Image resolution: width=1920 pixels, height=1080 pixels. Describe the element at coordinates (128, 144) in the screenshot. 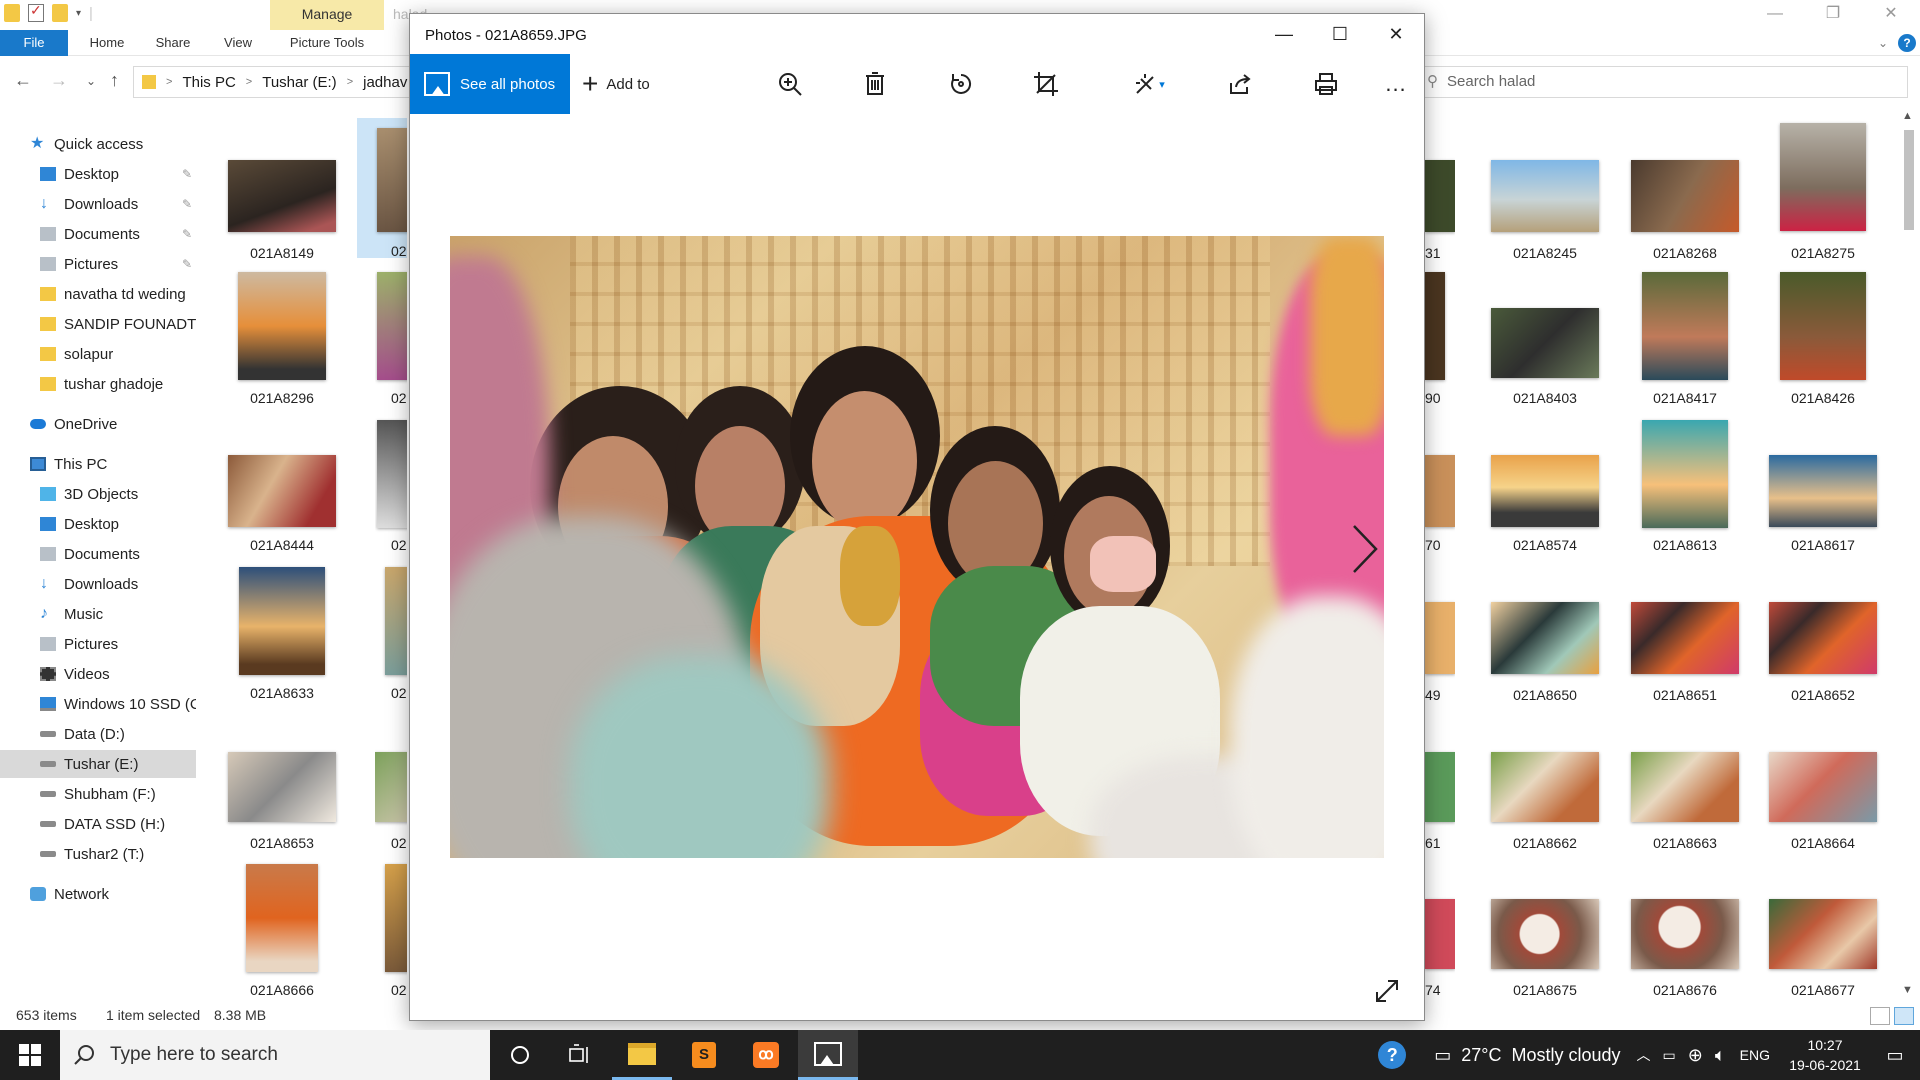

I see `nav-quick-access: ★ Quick access` at that location.